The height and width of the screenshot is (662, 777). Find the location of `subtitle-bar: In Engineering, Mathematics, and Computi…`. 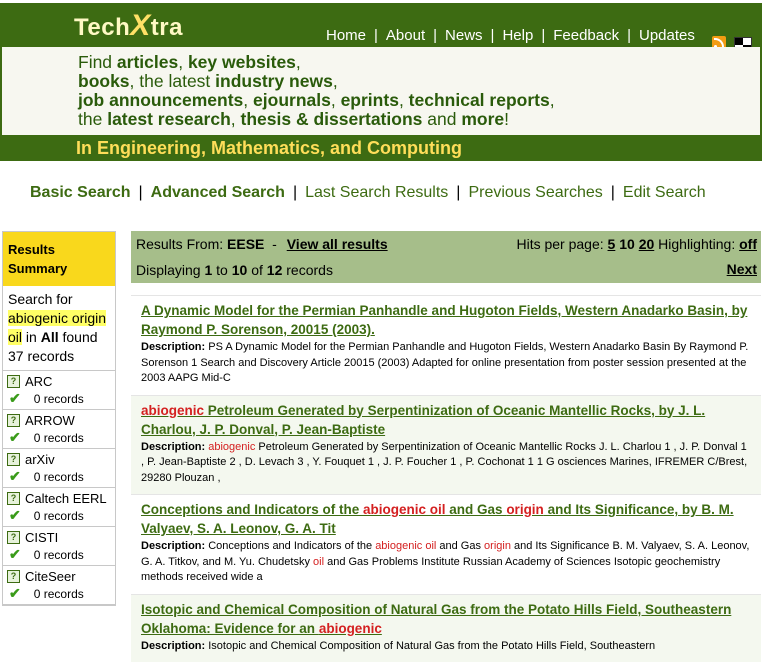

subtitle-bar: In Engineering, Mathematics, and Computi… is located at coordinates (381, 148).